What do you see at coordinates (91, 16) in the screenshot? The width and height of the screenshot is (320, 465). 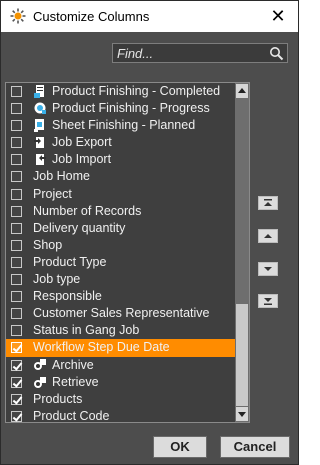 I see `window-title: Customize Columns` at bounding box center [91, 16].